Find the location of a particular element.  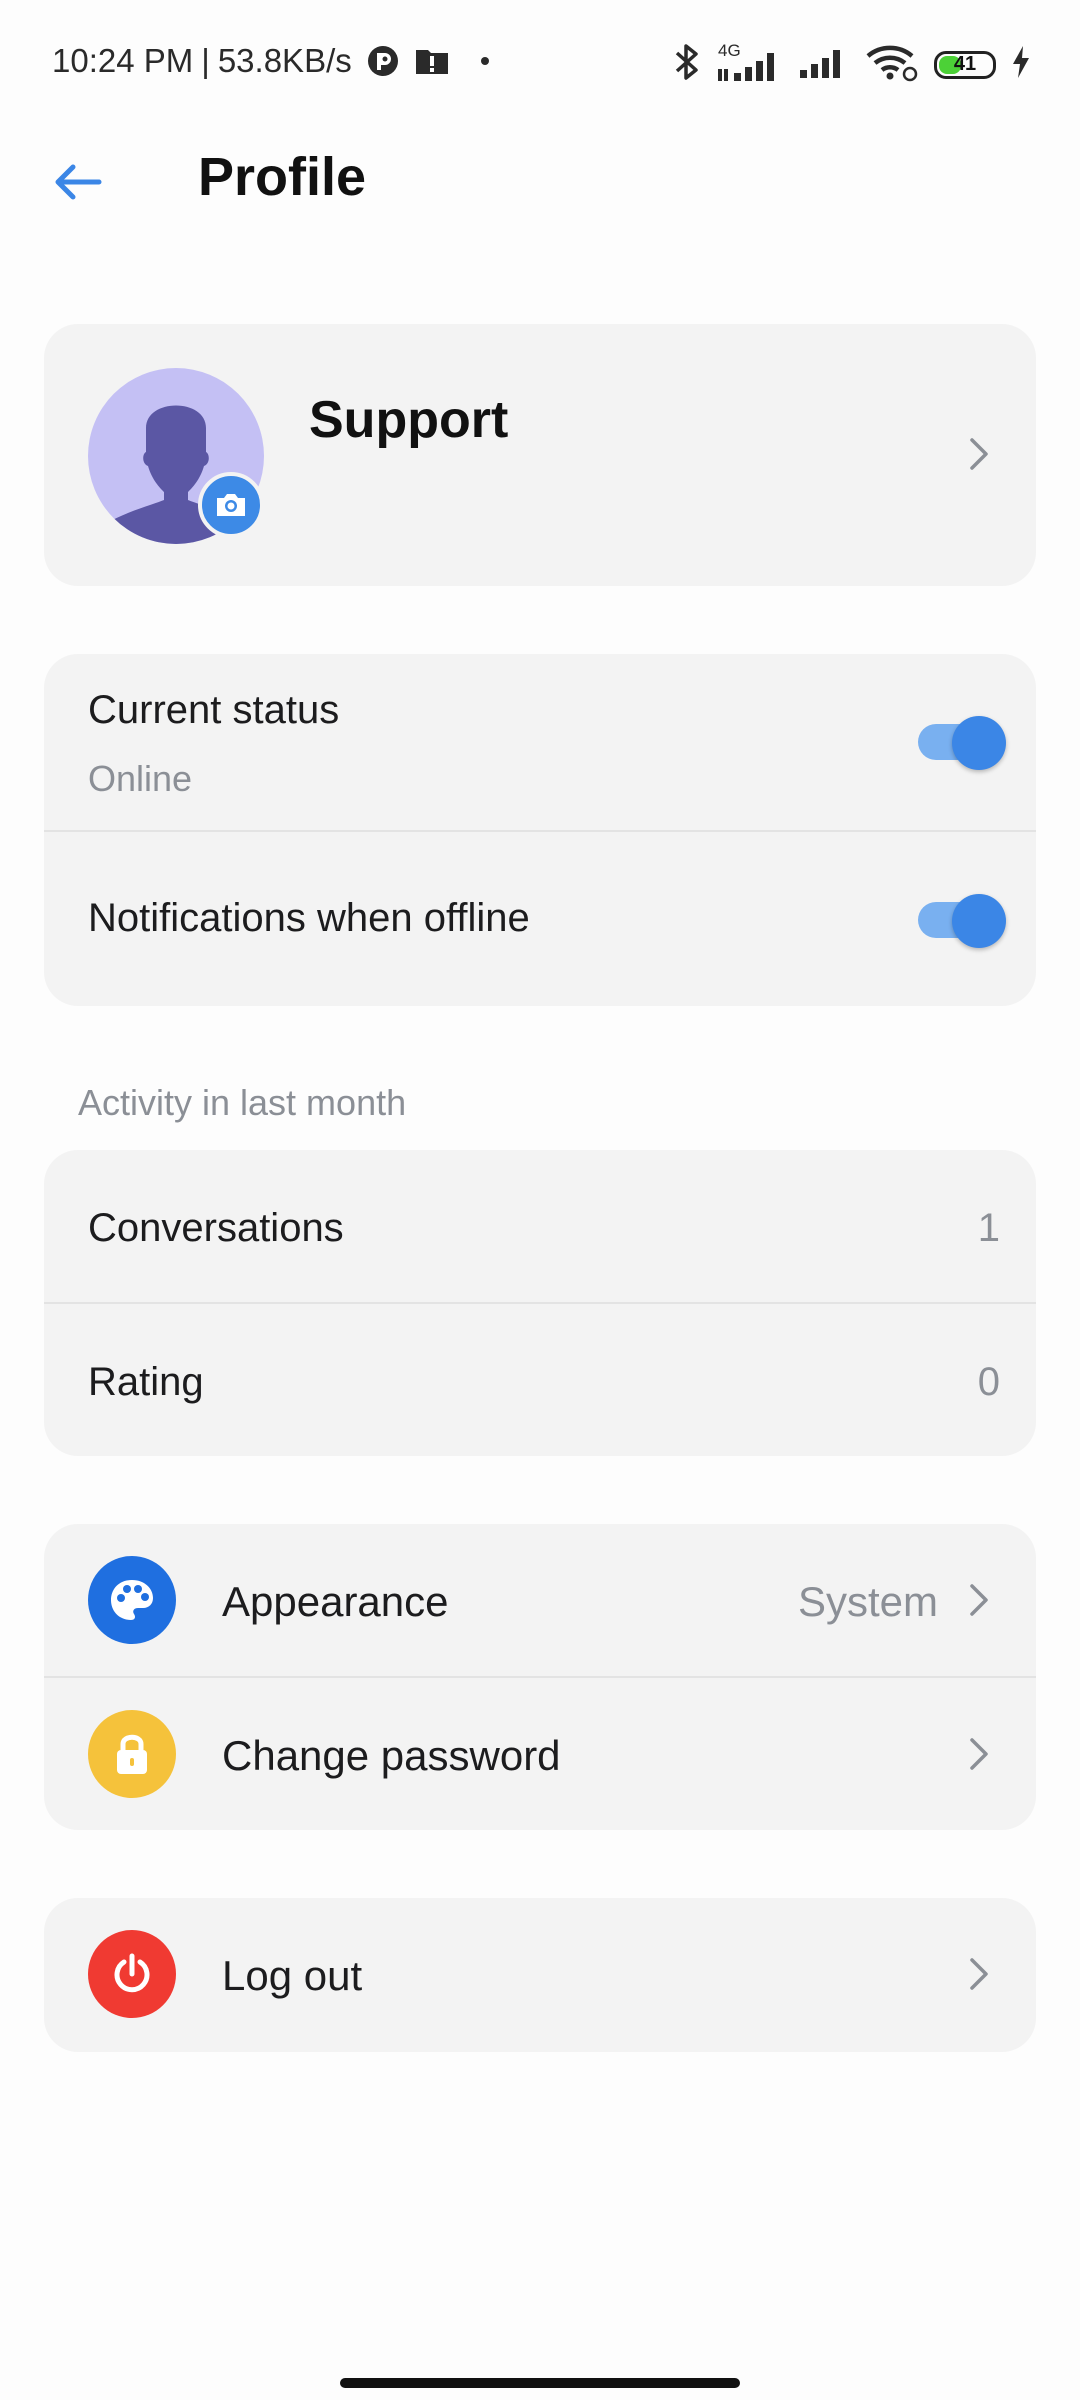

page-title: Profile is located at coordinates (282, 177).